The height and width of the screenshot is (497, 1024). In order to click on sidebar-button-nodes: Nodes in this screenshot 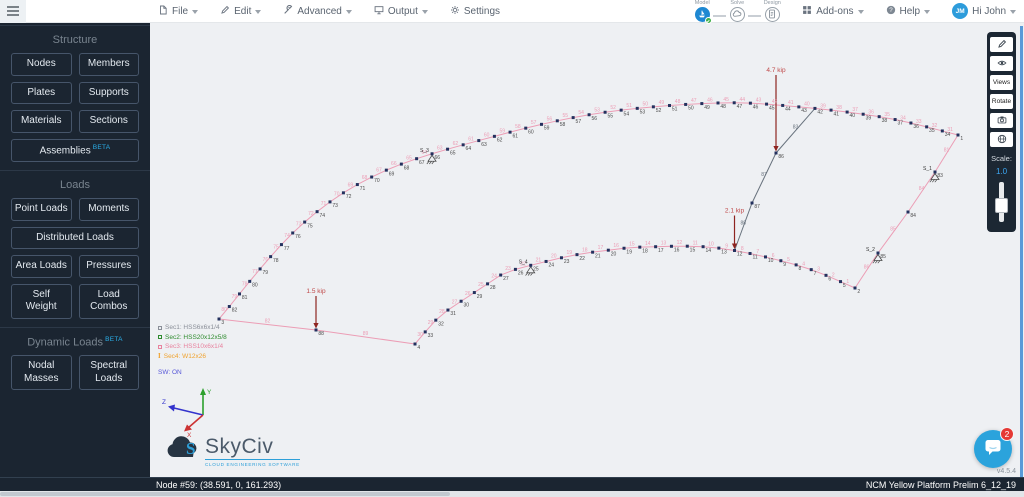, I will do `click(41, 64)`.